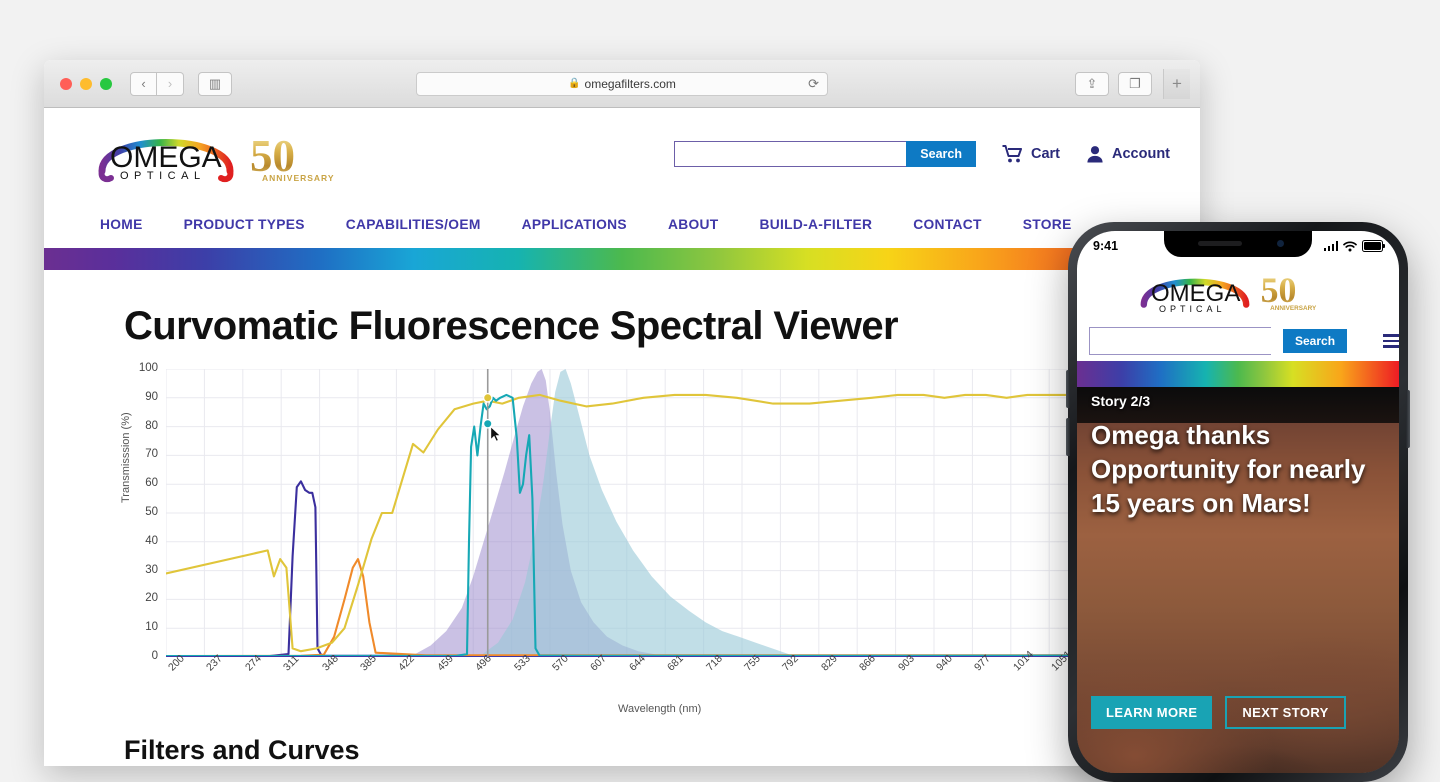  What do you see at coordinates (630, 83) in the screenshot?
I see `url-text: omegafilters.com` at bounding box center [630, 83].